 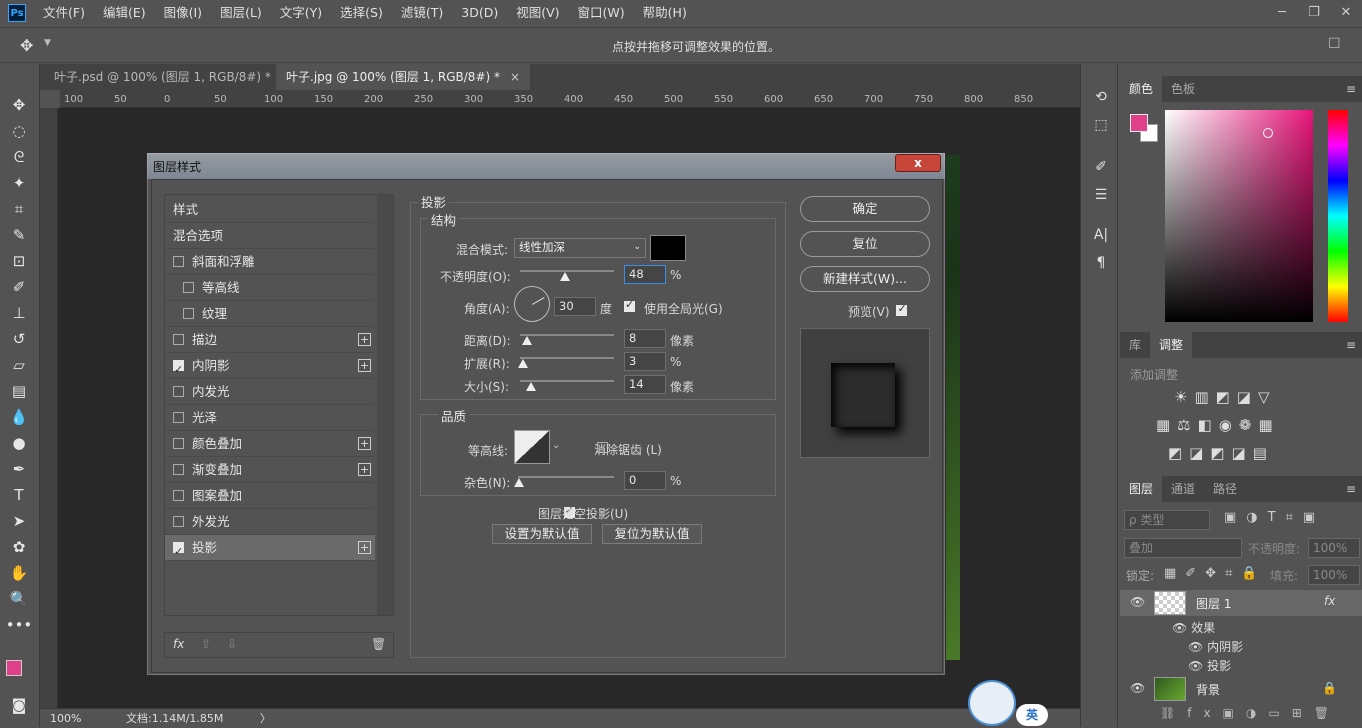 What do you see at coordinates (1135, 345) in the screenshot?
I see `tab-libraries: 库` at bounding box center [1135, 345].